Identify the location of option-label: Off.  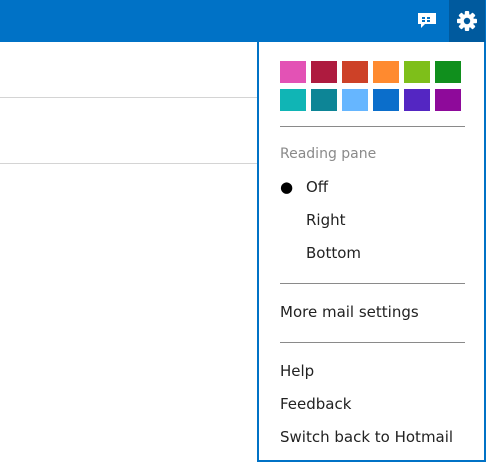
(317, 187).